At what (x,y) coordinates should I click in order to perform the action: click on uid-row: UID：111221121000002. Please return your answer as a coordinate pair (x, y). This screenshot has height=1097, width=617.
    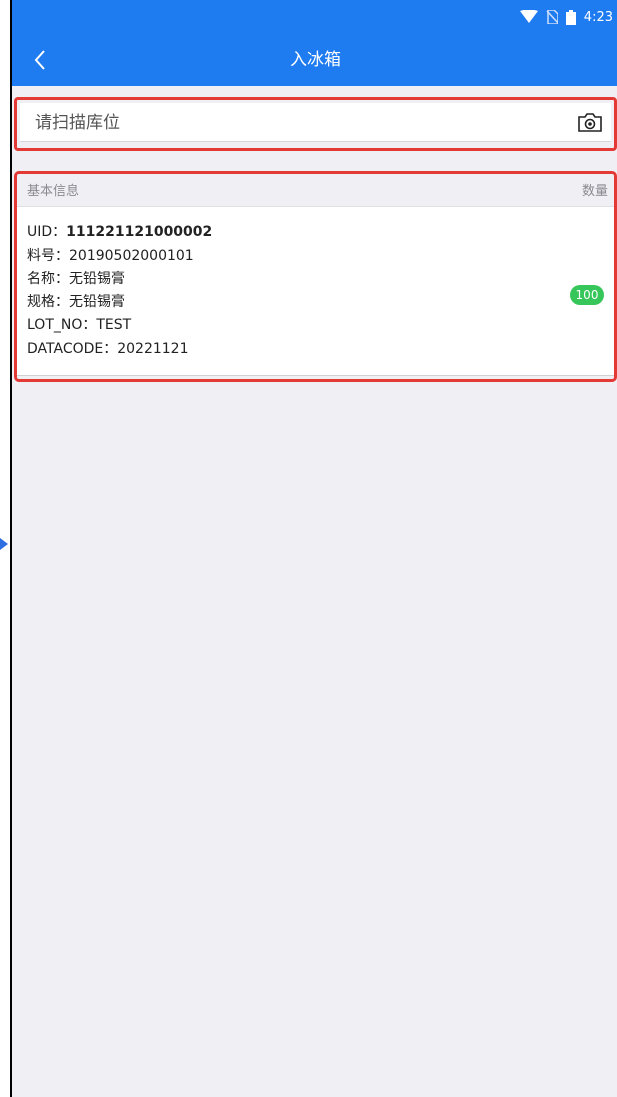
    Looking at the image, I should click on (119, 231).